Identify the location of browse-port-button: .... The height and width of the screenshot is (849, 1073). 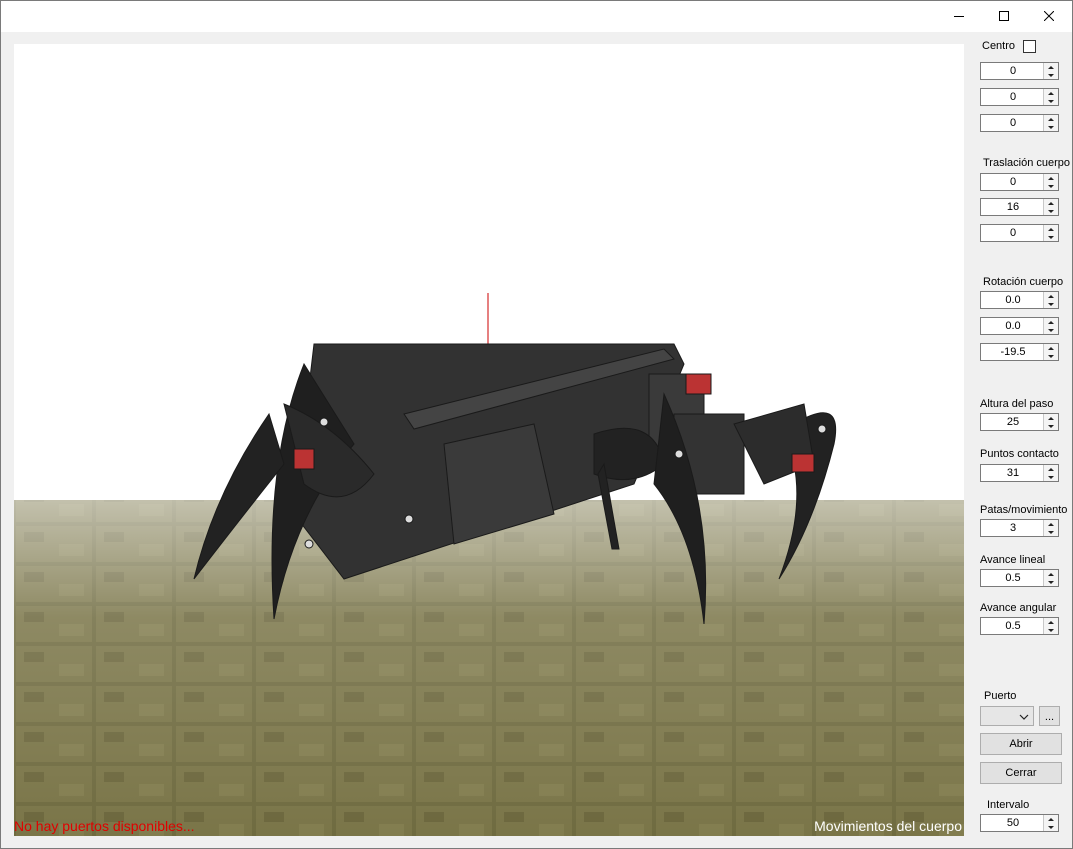
(1049, 716).